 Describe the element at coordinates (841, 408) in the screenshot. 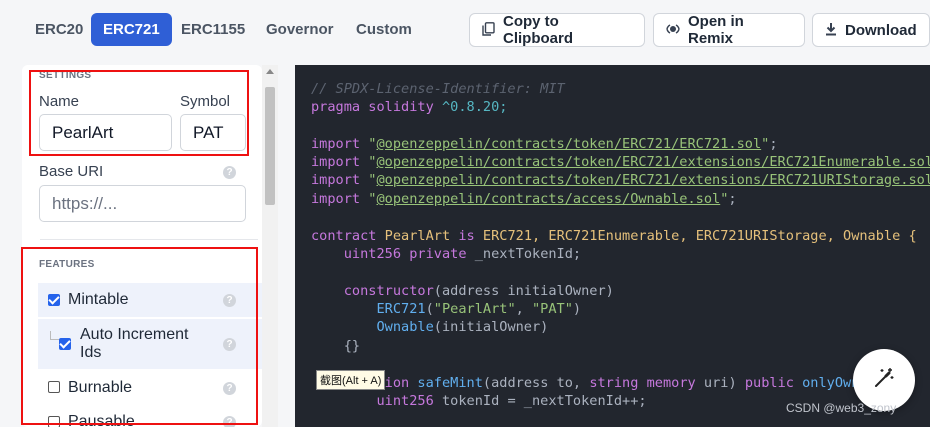

I see `watermark: CSDN @web3_zony` at that location.